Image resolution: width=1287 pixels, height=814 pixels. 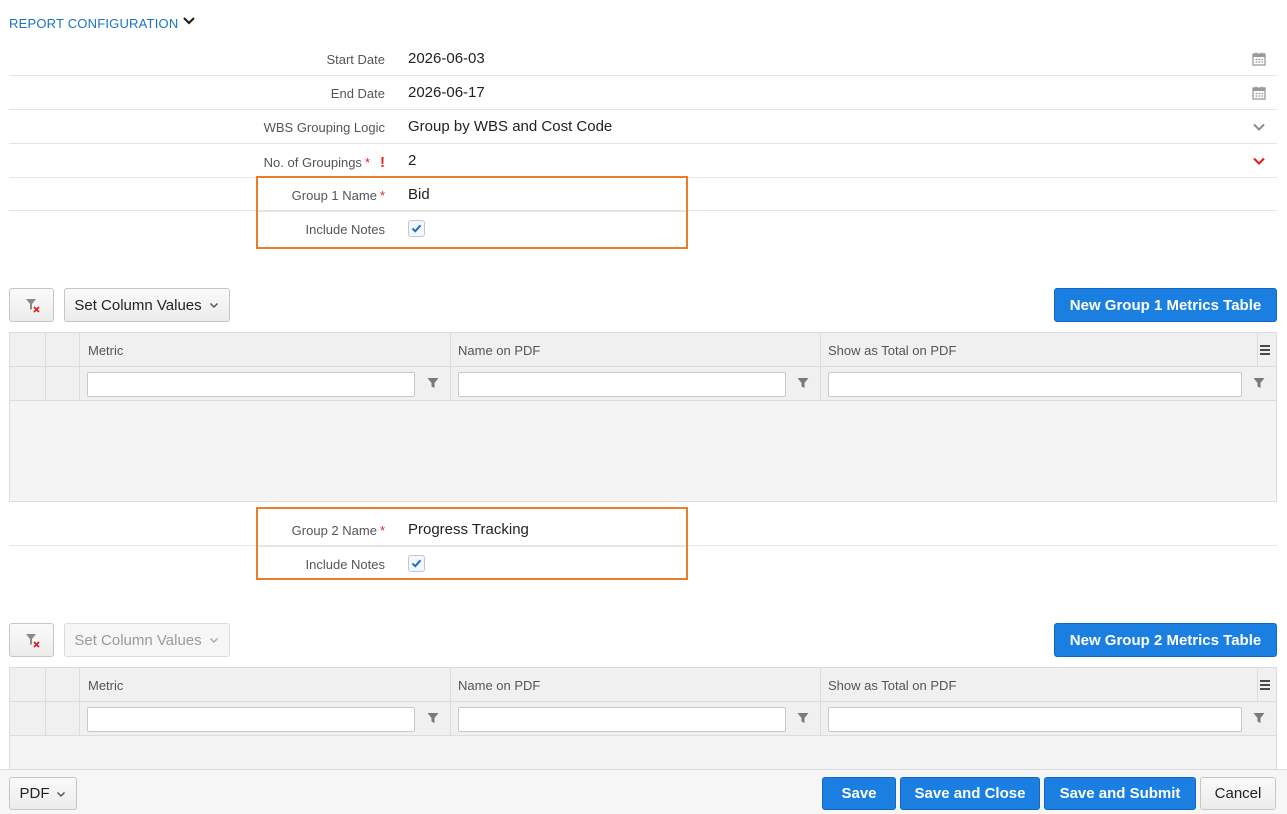 What do you see at coordinates (1120, 793) in the screenshot?
I see `save-and-submit-button: Save and Submit` at bounding box center [1120, 793].